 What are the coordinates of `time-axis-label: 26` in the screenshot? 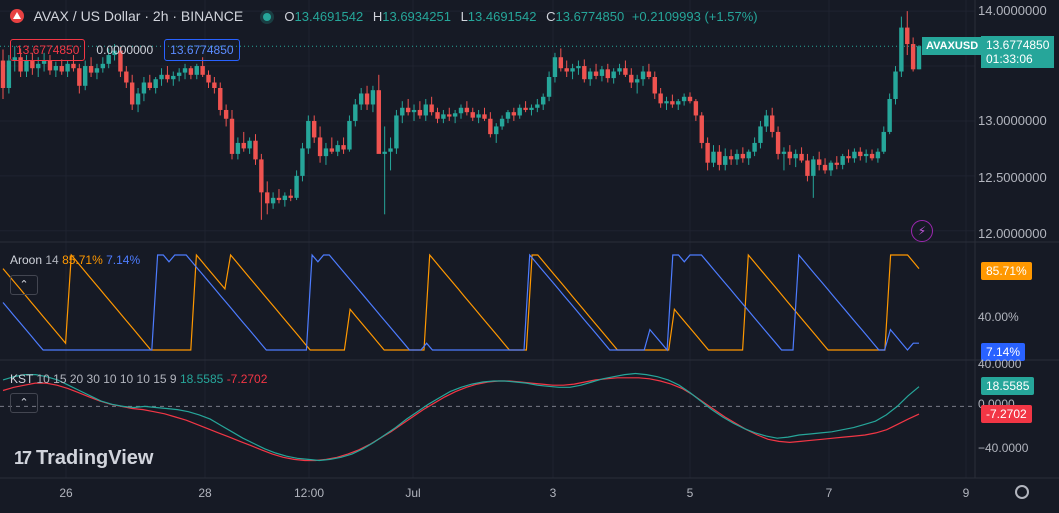 It's located at (66, 493).